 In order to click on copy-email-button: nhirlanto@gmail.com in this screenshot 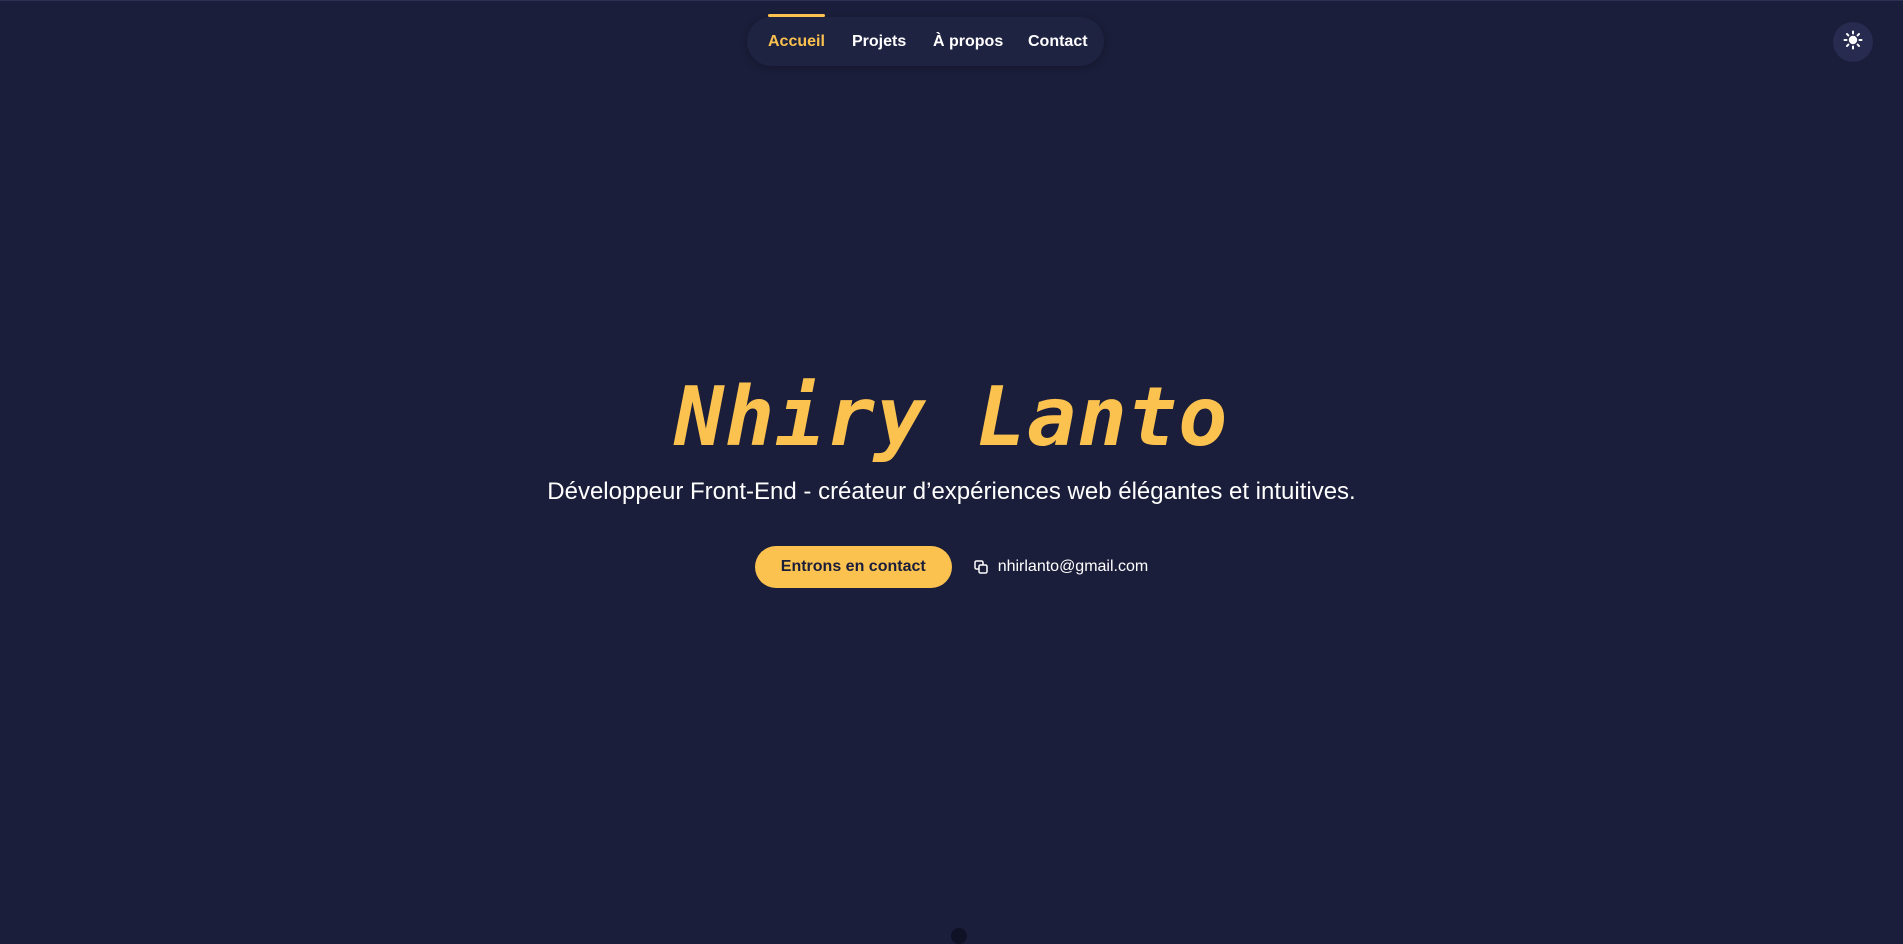, I will do `click(1061, 567)`.